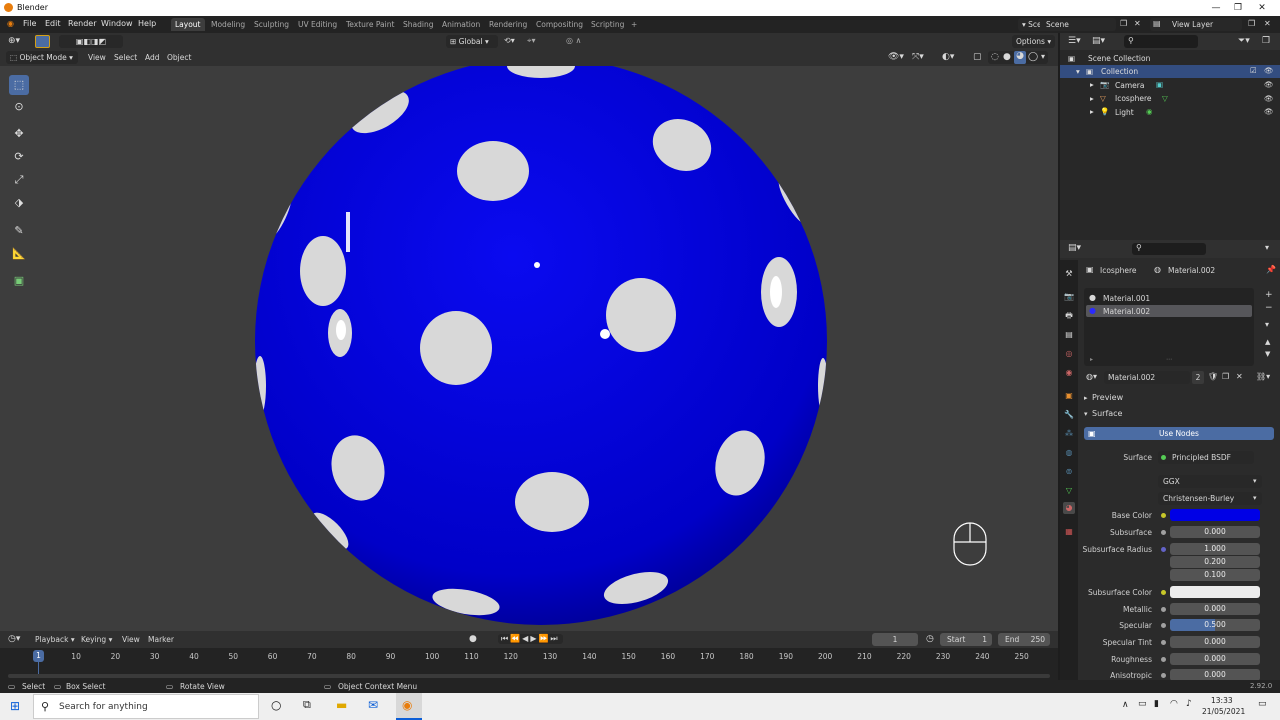 This screenshot has width=1280, height=720. What do you see at coordinates (1069, 532) in the screenshot?
I see `texture-tab-icon: ▦` at bounding box center [1069, 532].